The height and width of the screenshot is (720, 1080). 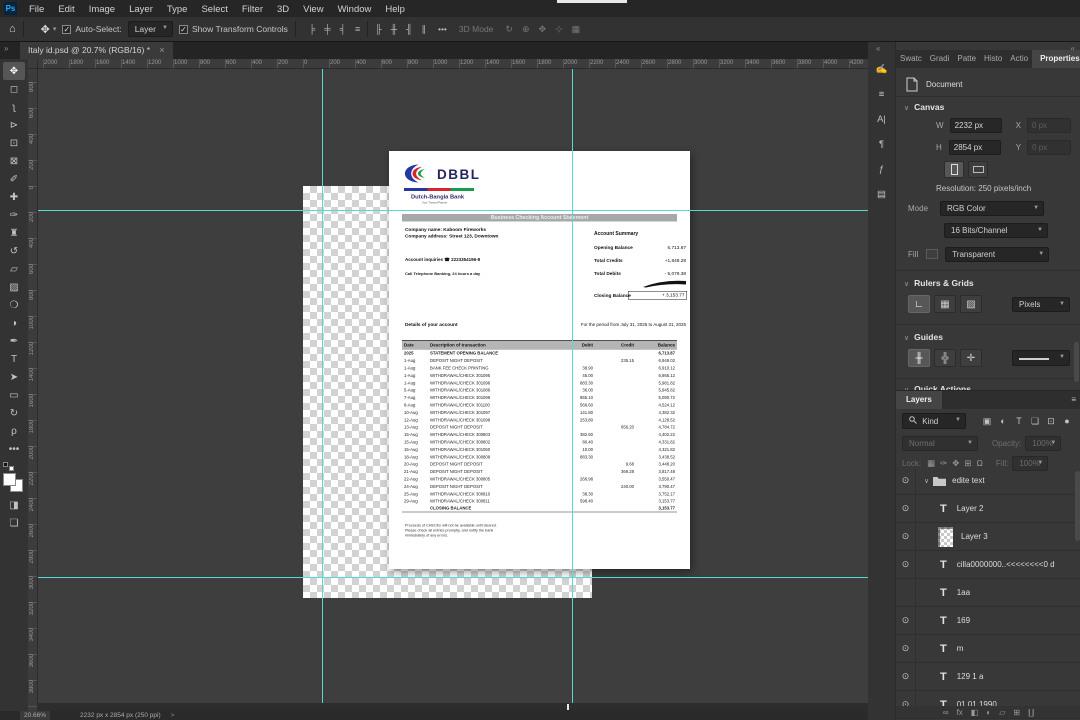 What do you see at coordinates (173, 715) in the screenshot?
I see `status-chevron-icon: >` at bounding box center [173, 715].